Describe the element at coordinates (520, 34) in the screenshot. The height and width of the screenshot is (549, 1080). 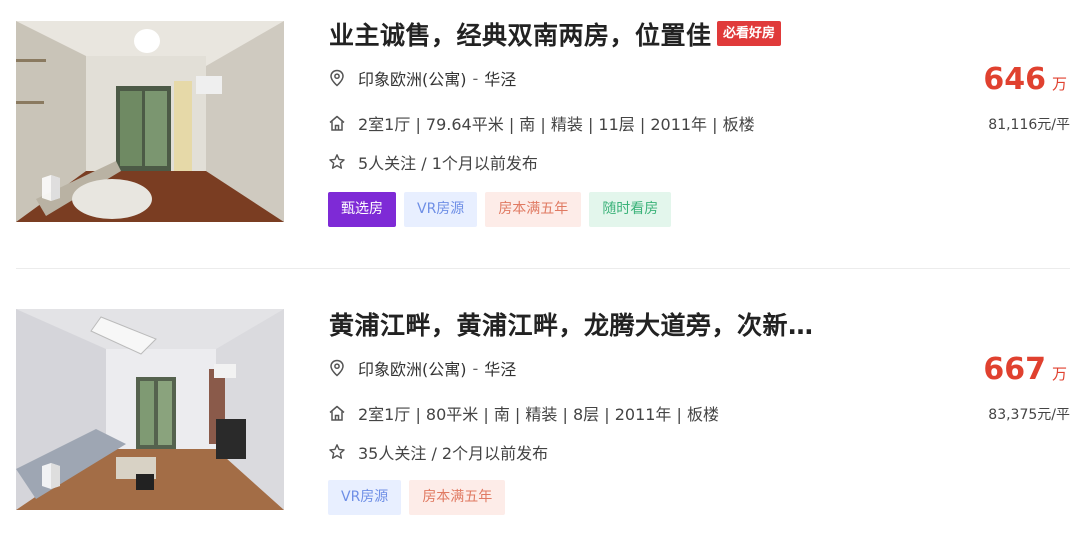
I see `listing-title: 业主诚售，经典双南两房，位置佳` at that location.